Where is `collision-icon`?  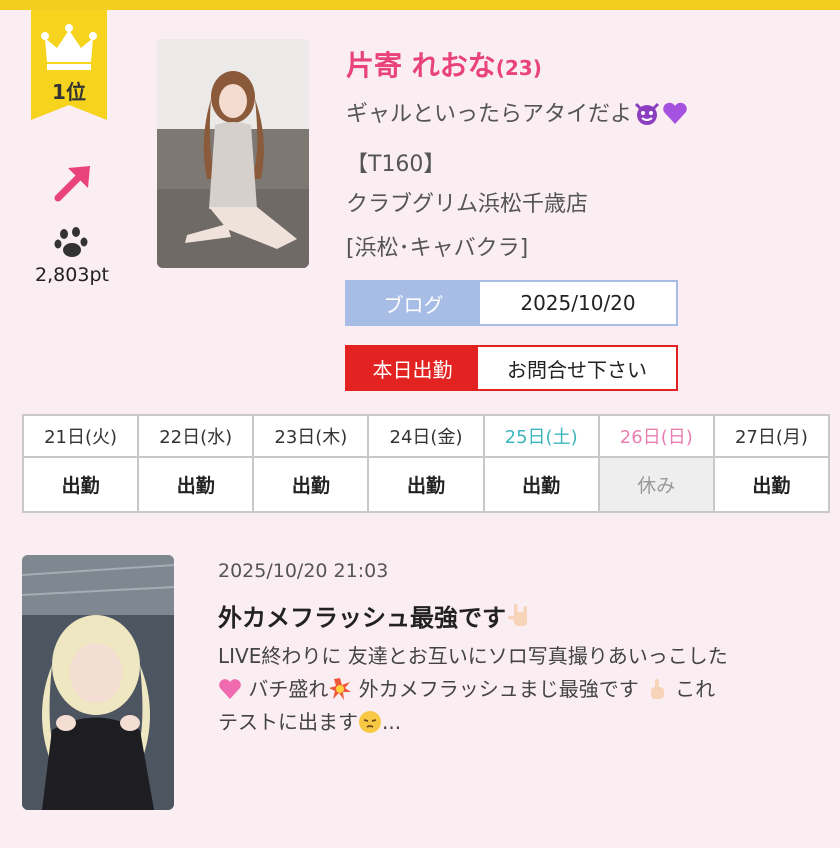 collision-icon is located at coordinates (340, 689).